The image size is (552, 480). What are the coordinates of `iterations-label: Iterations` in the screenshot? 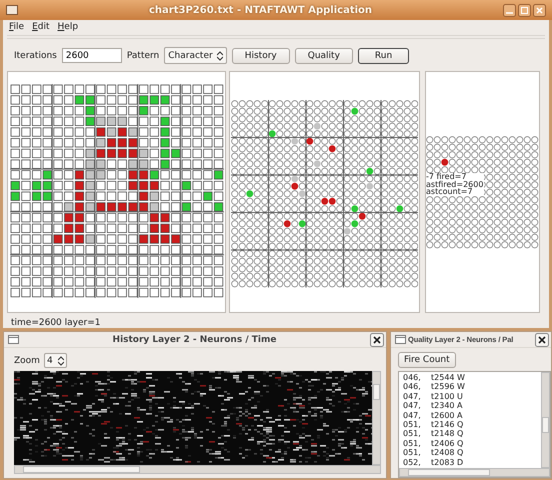 It's located at (35, 55).